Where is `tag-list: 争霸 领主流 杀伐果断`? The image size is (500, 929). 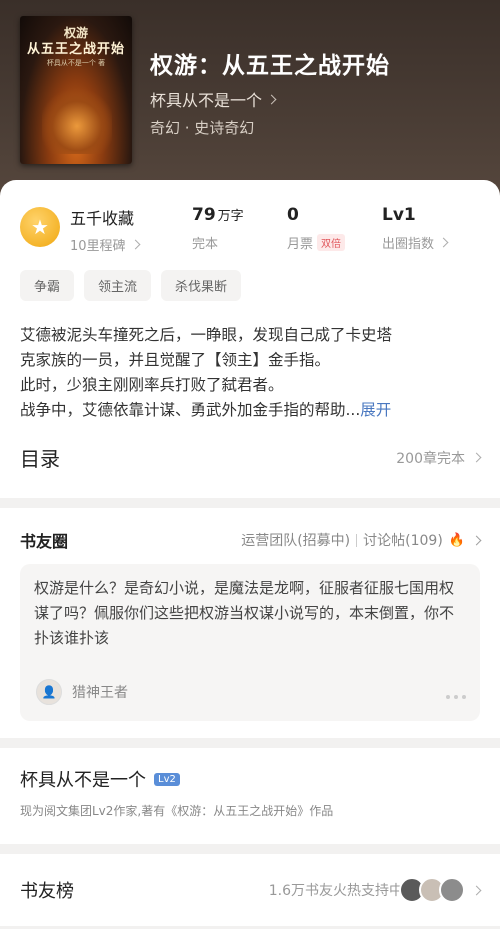
tag-list: 争霸 领主流 杀伐果断 is located at coordinates (250, 285).